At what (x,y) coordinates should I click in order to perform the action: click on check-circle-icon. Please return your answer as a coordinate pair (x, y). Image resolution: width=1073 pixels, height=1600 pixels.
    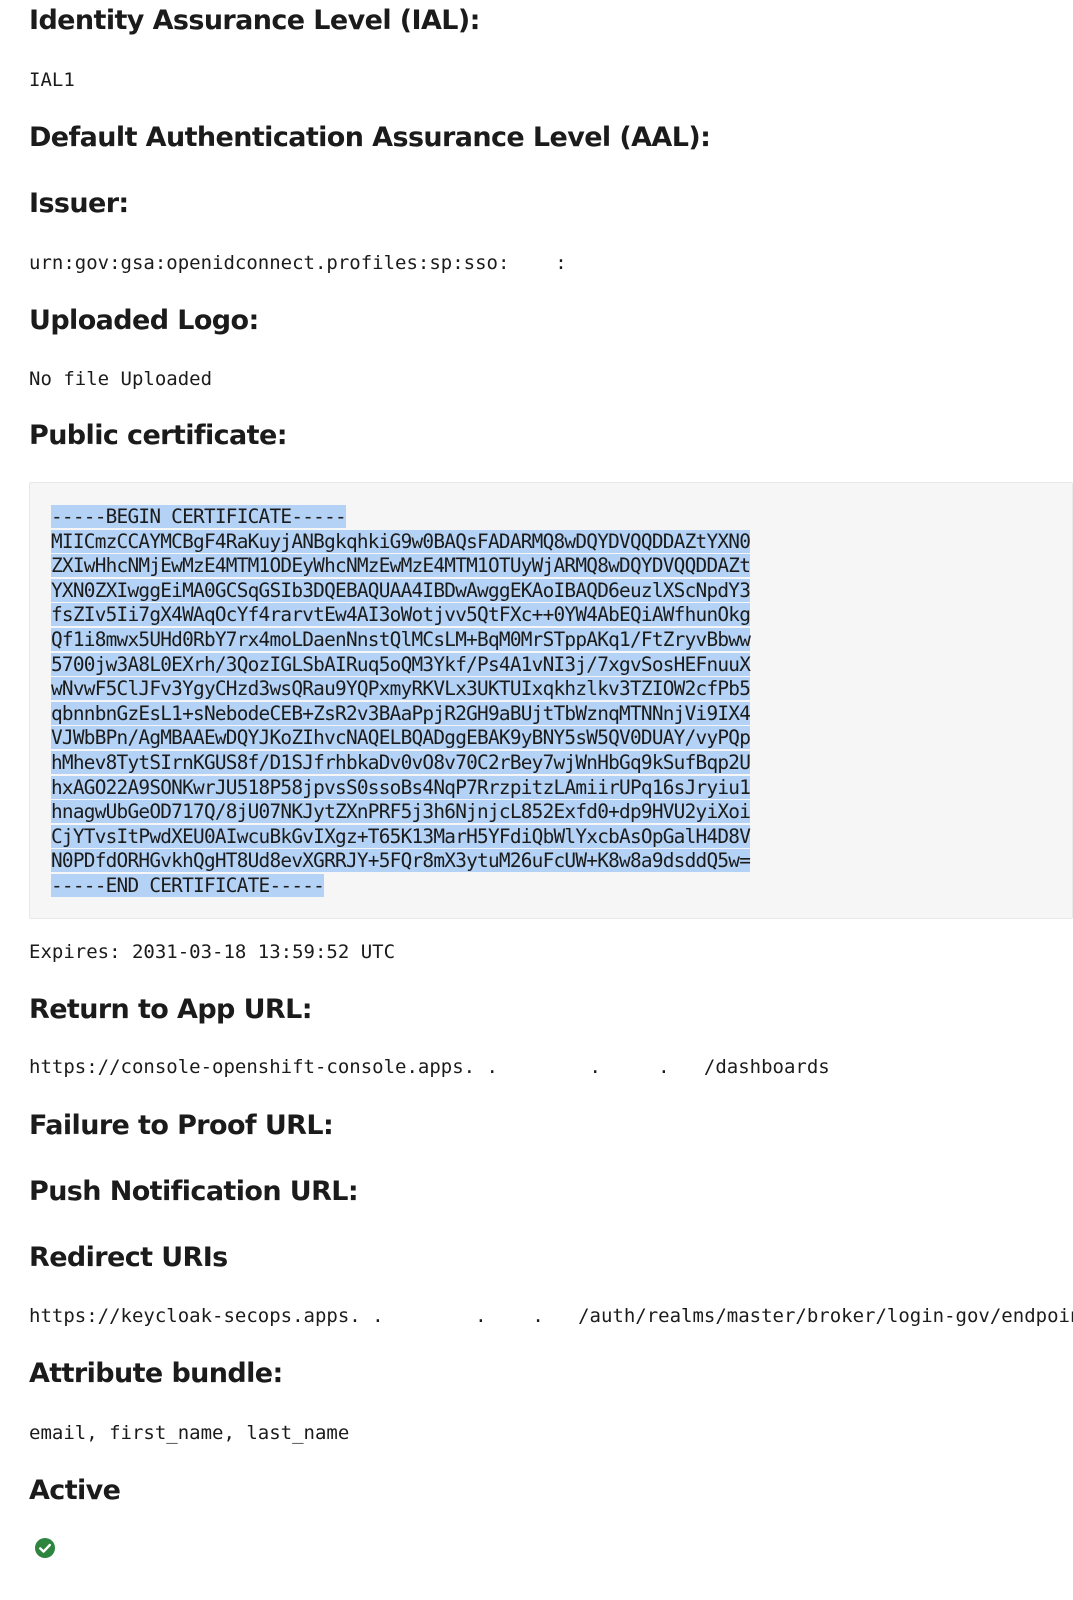
    Looking at the image, I should click on (45, 1548).